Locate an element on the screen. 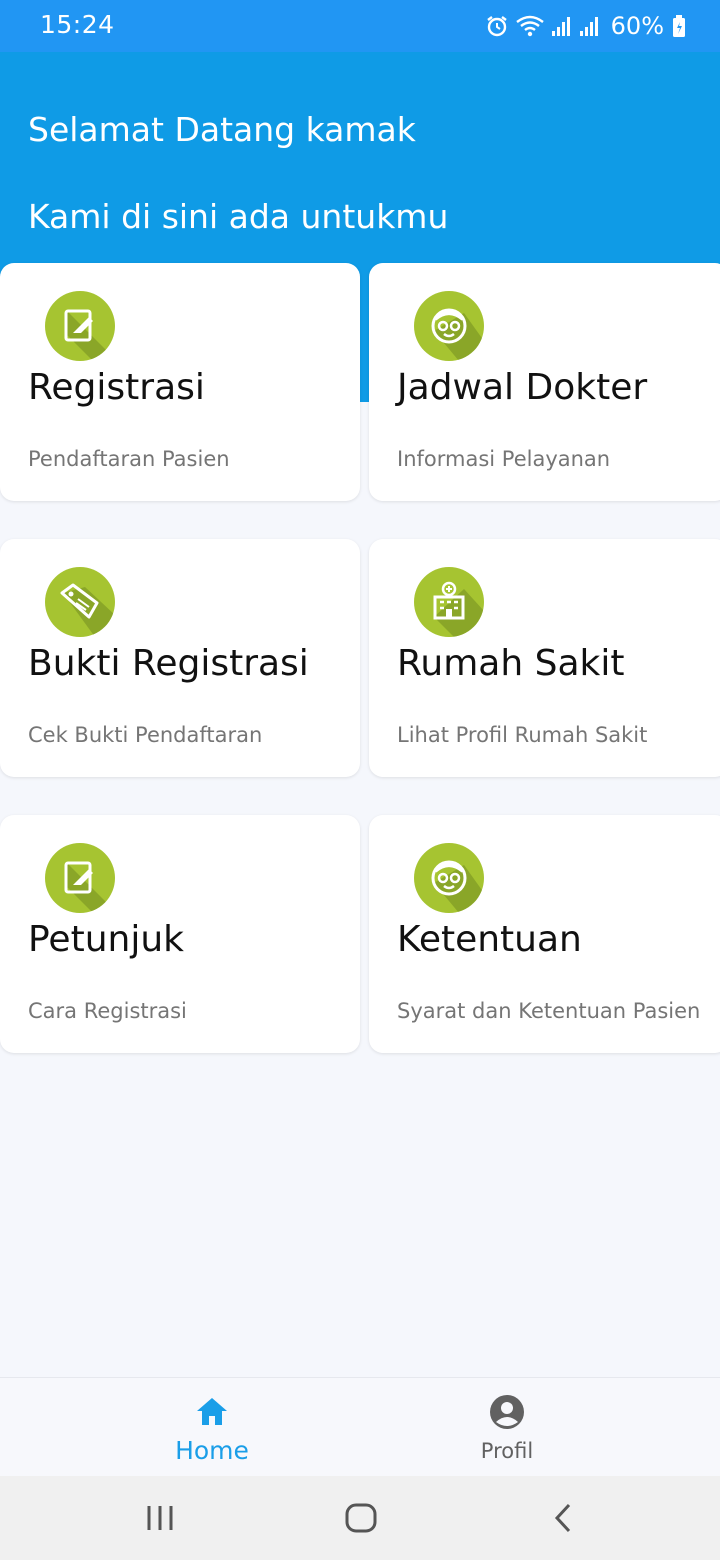  card-title: Ketentuan is located at coordinates (489, 939).